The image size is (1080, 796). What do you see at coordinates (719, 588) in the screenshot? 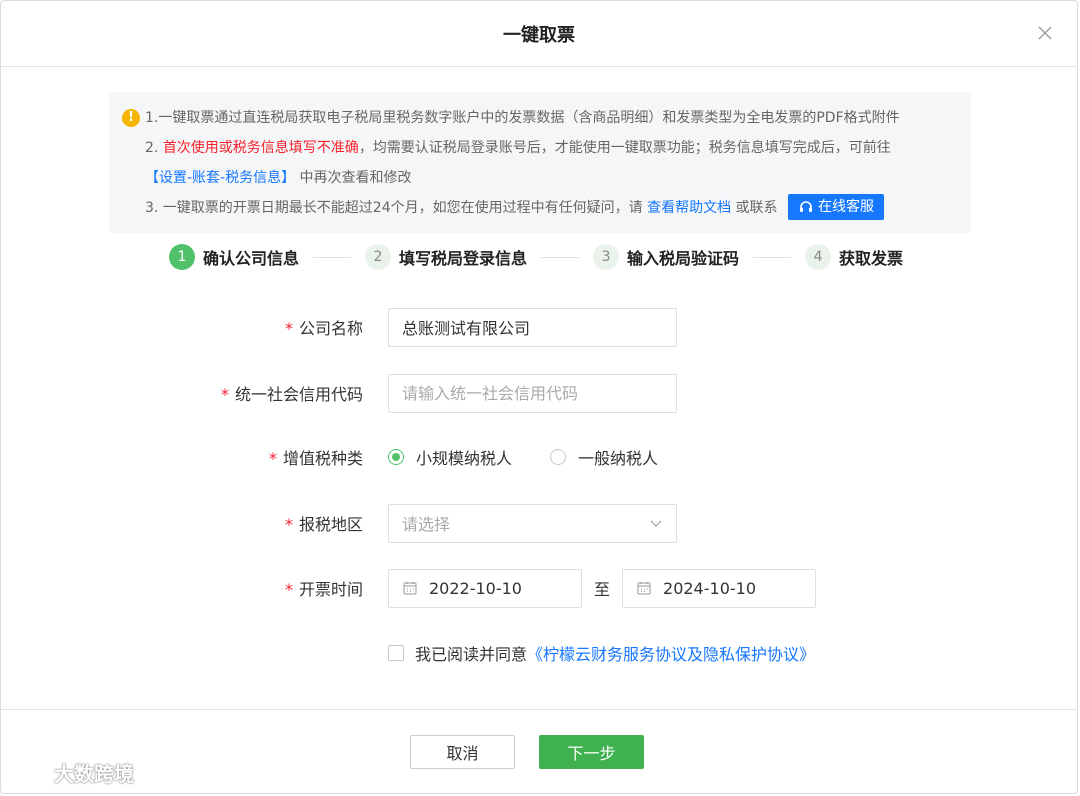
I see `end-date-input: 2024-10-10` at bounding box center [719, 588].